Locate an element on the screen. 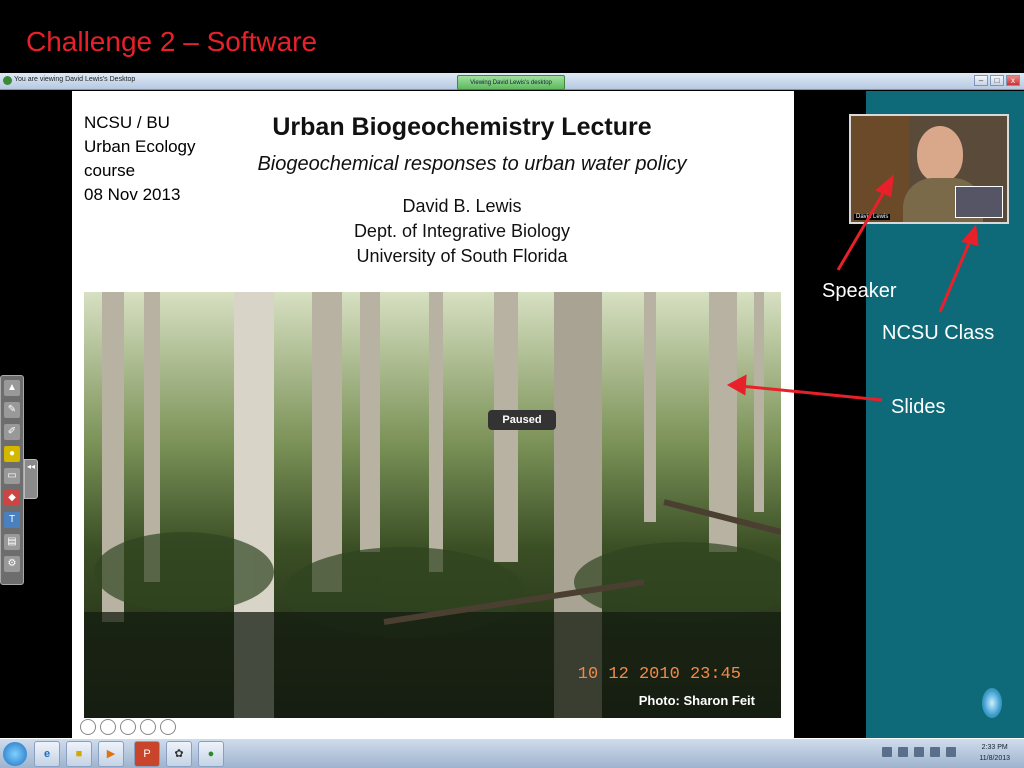 Image resolution: width=1024 pixels, height=768 pixels. clock-date: 11/8/2013 is located at coordinates (994, 758).